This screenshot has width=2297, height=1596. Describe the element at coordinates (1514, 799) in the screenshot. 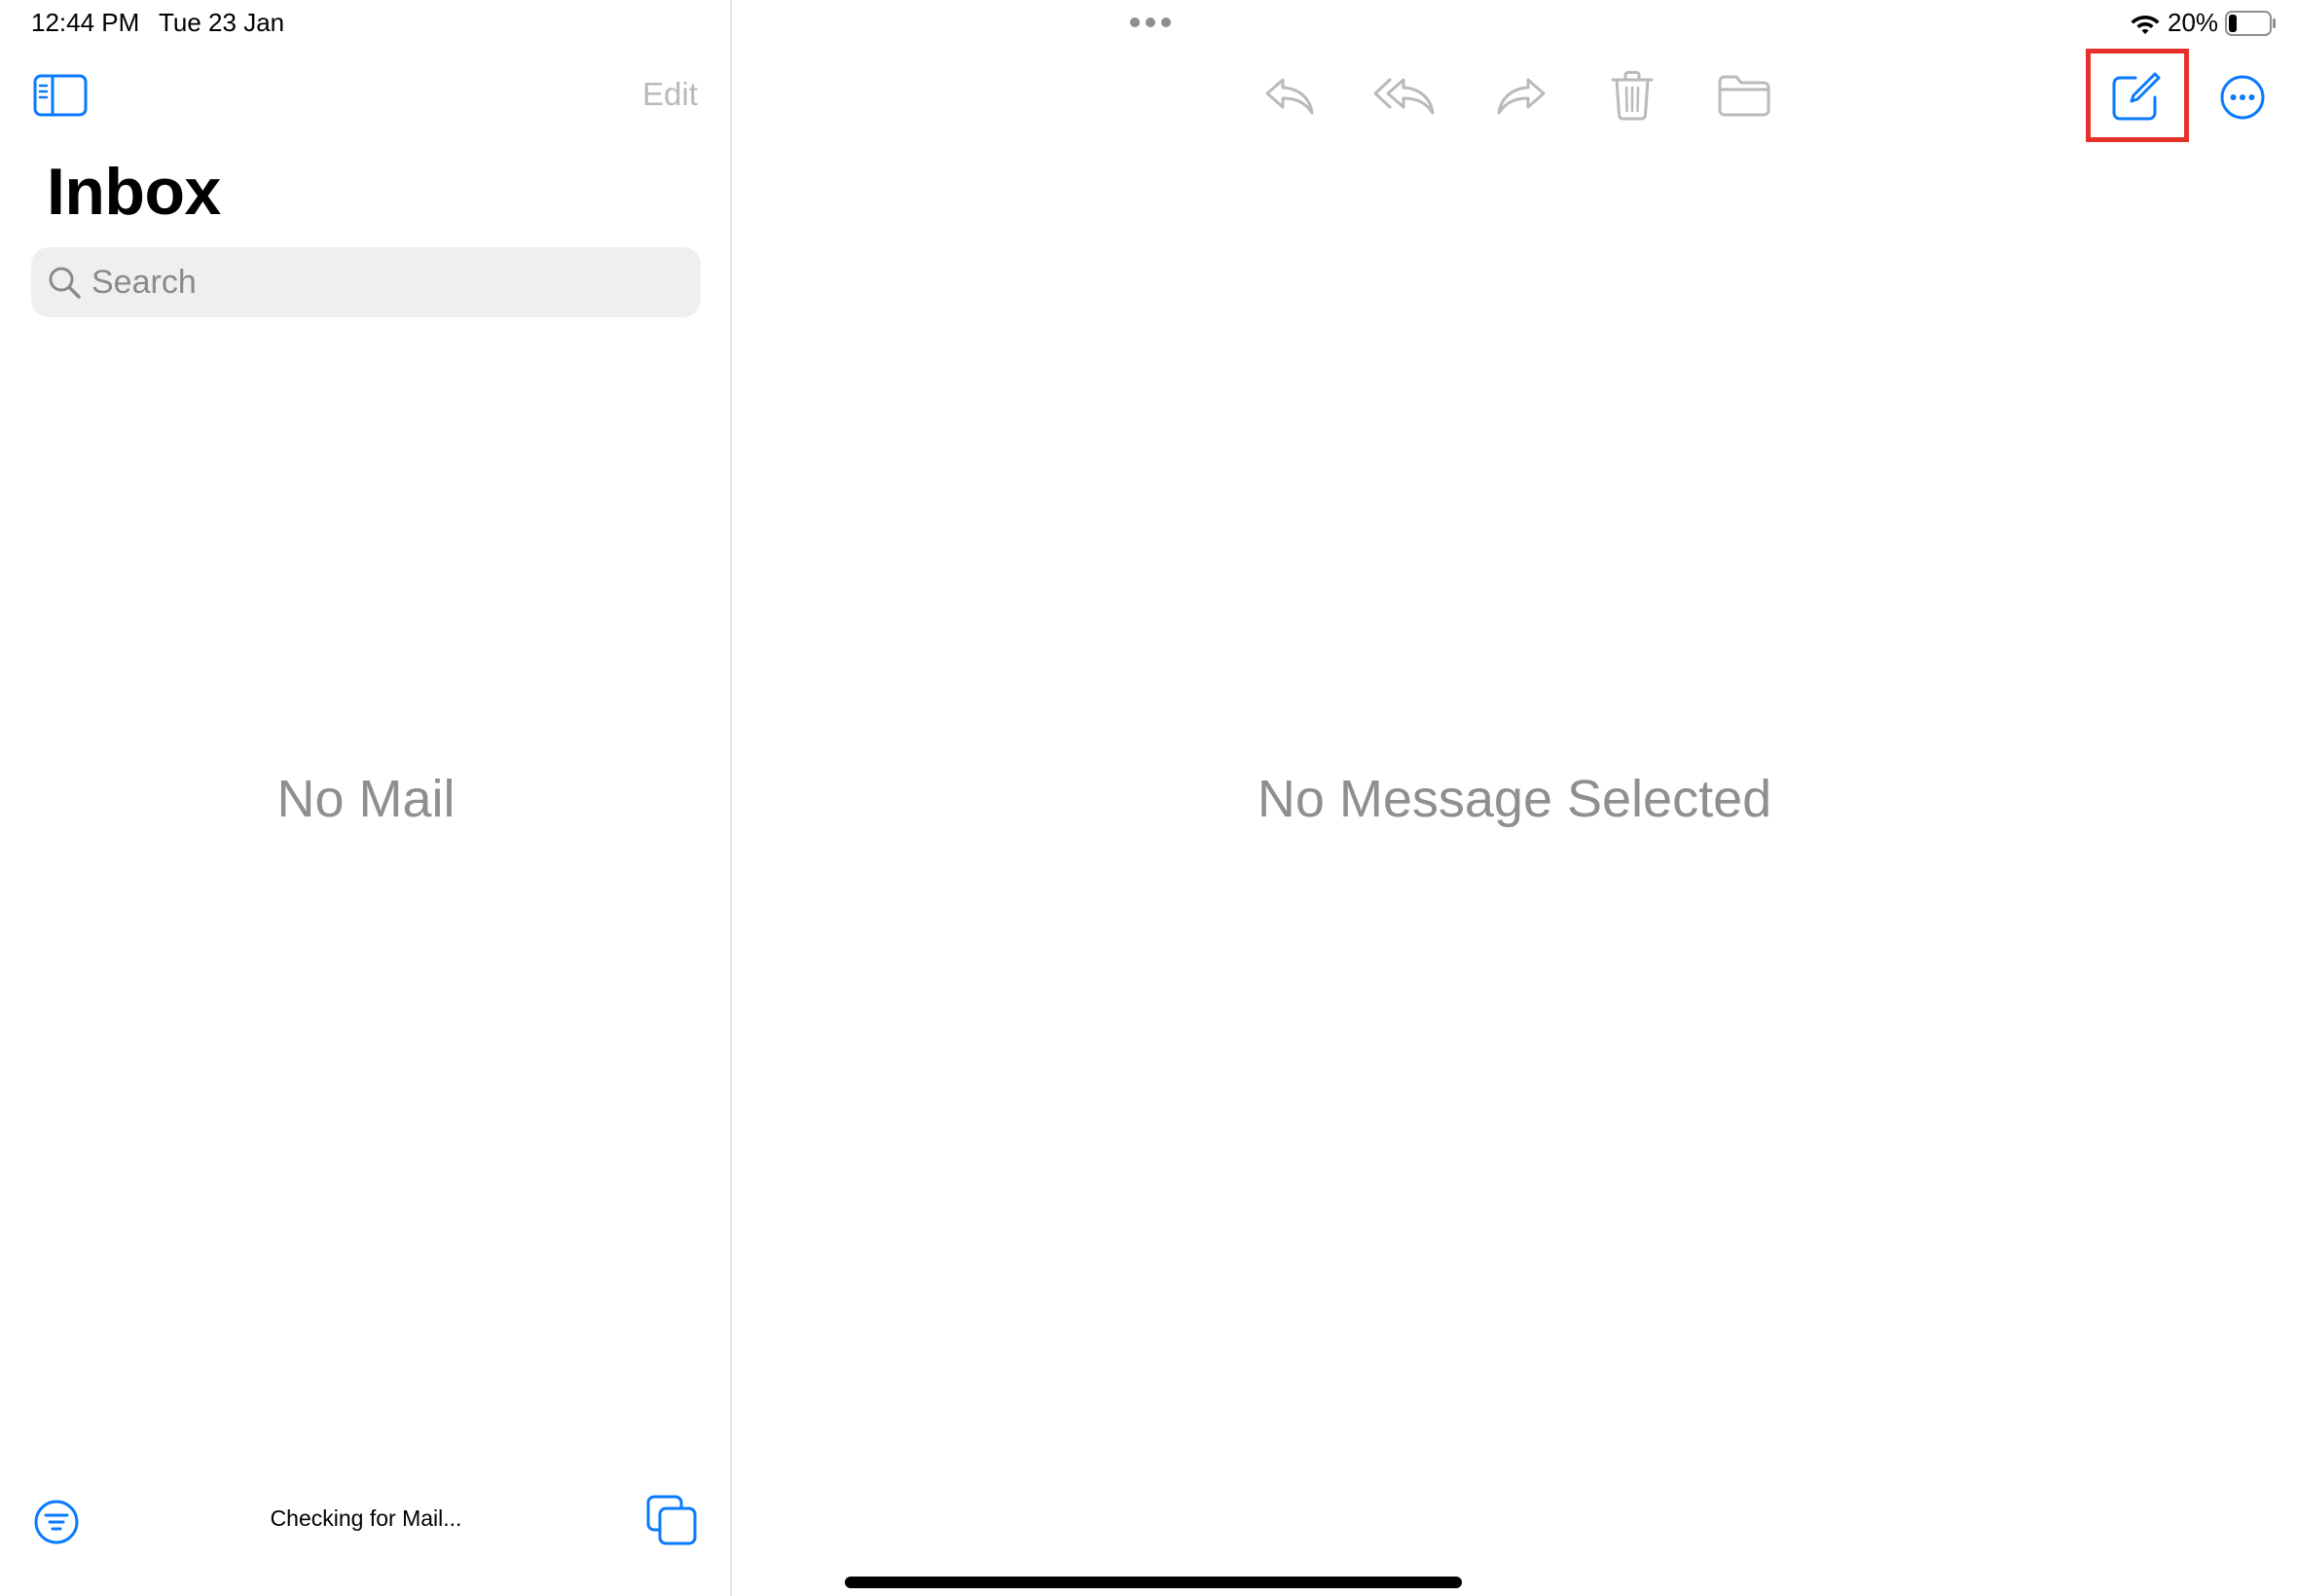

I see `empty-detail-message: No Message Selected` at that location.